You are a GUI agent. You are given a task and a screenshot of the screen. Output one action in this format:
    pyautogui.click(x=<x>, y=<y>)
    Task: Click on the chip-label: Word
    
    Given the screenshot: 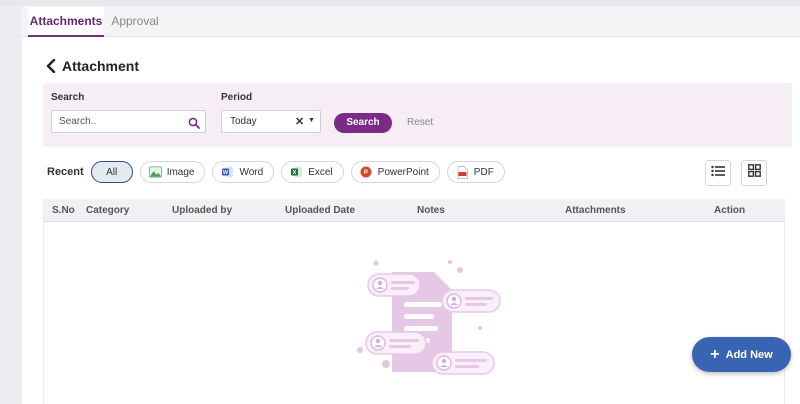 What is the action you would take?
    pyautogui.click(x=251, y=172)
    